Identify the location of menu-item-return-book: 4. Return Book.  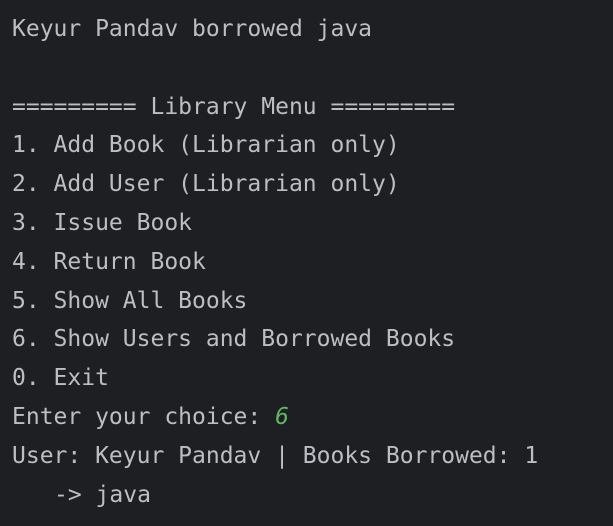
(109, 261).